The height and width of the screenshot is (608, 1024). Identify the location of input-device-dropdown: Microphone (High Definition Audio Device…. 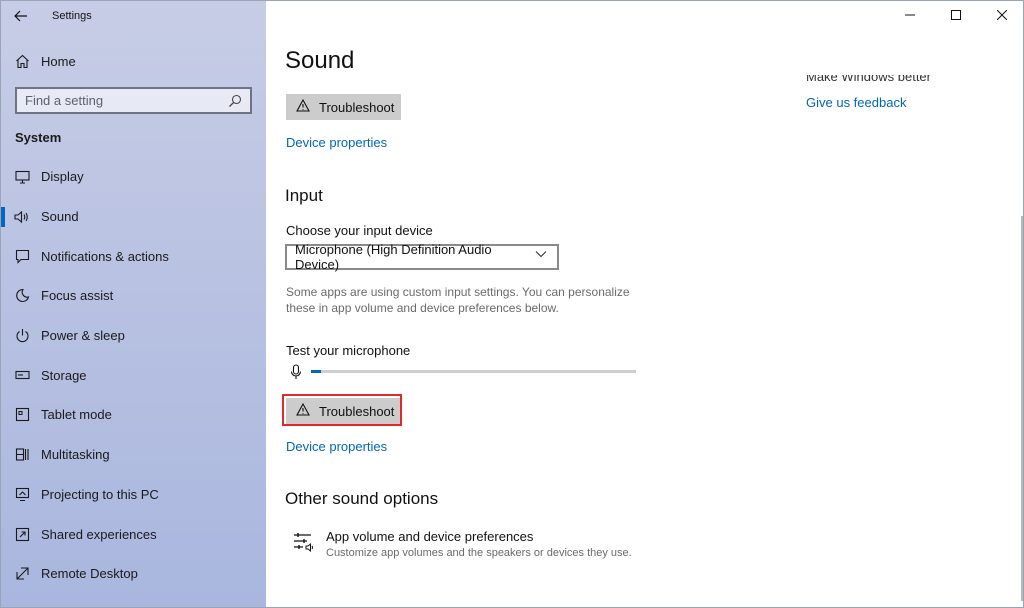
(422, 257).